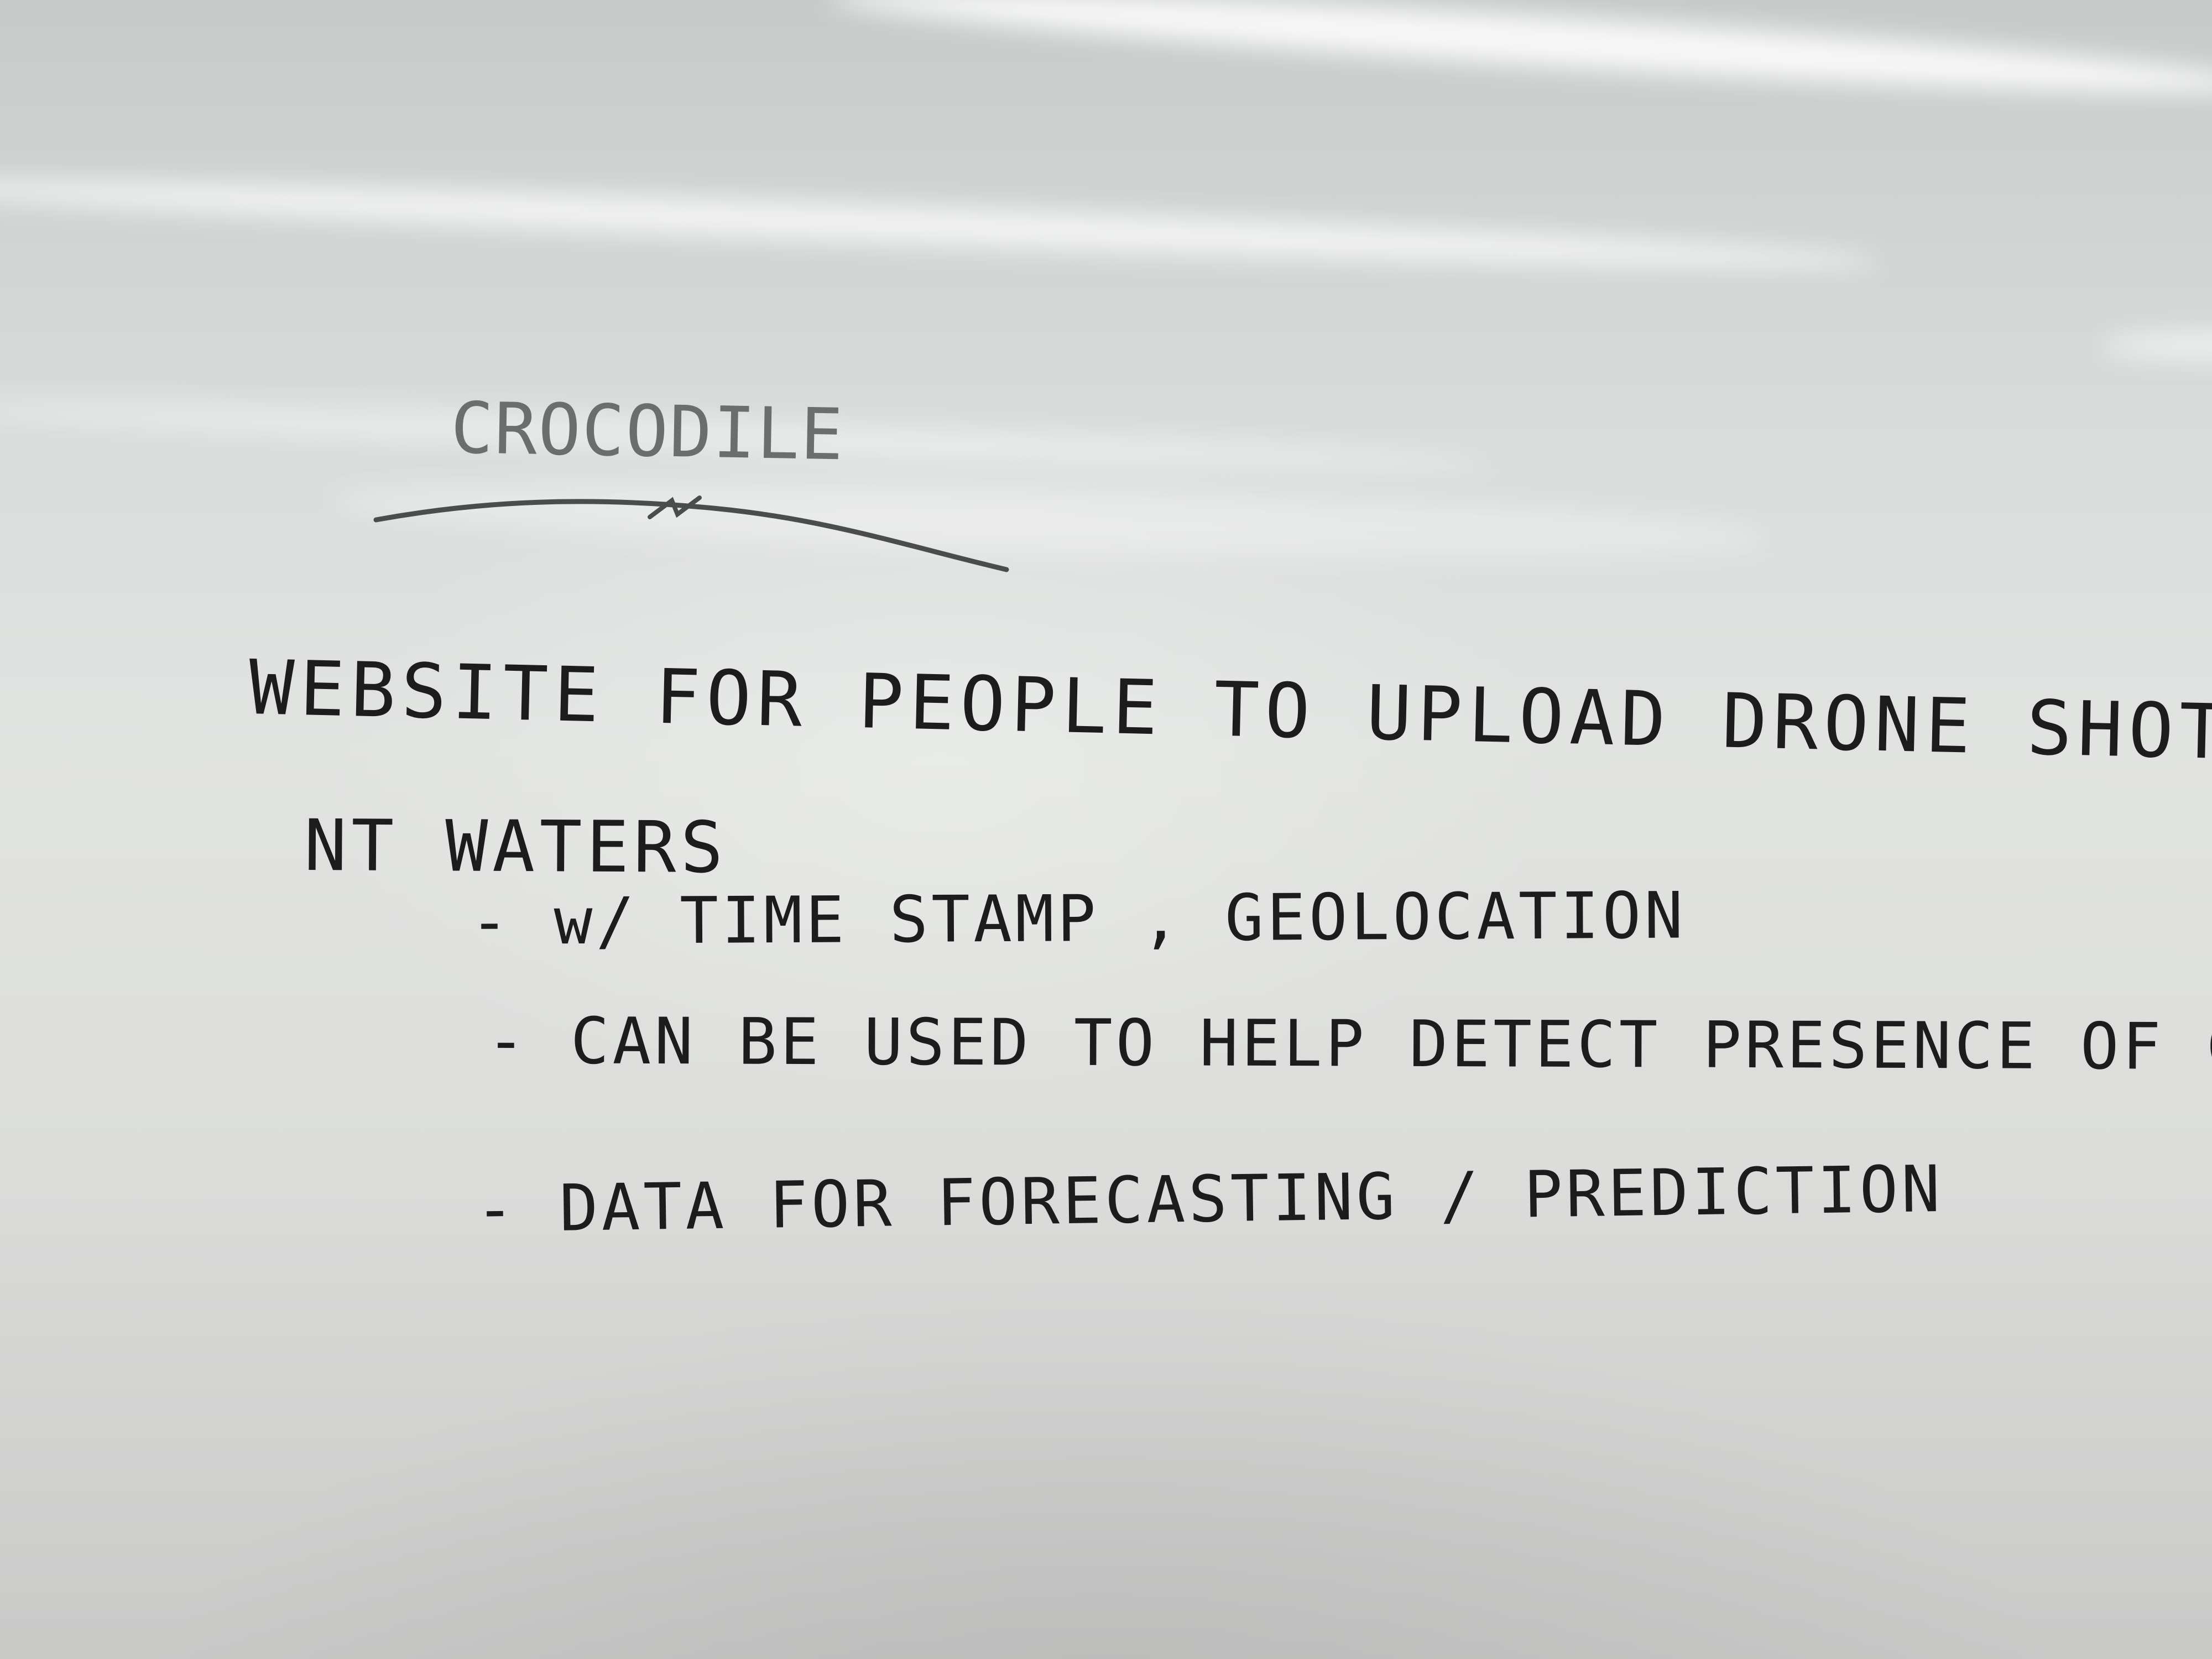  I want to click on main-text-line: NT WATERS, so click(516, 848).